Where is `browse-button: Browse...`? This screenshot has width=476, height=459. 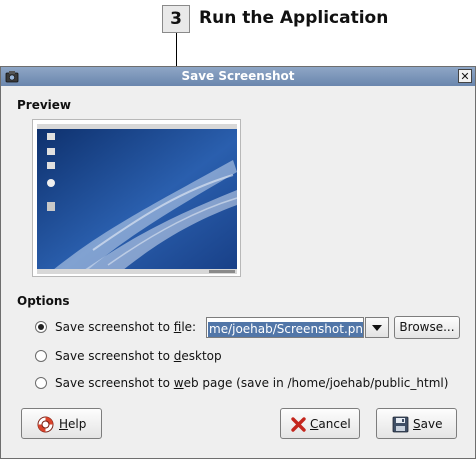
browse-button: Browse... is located at coordinates (427, 327).